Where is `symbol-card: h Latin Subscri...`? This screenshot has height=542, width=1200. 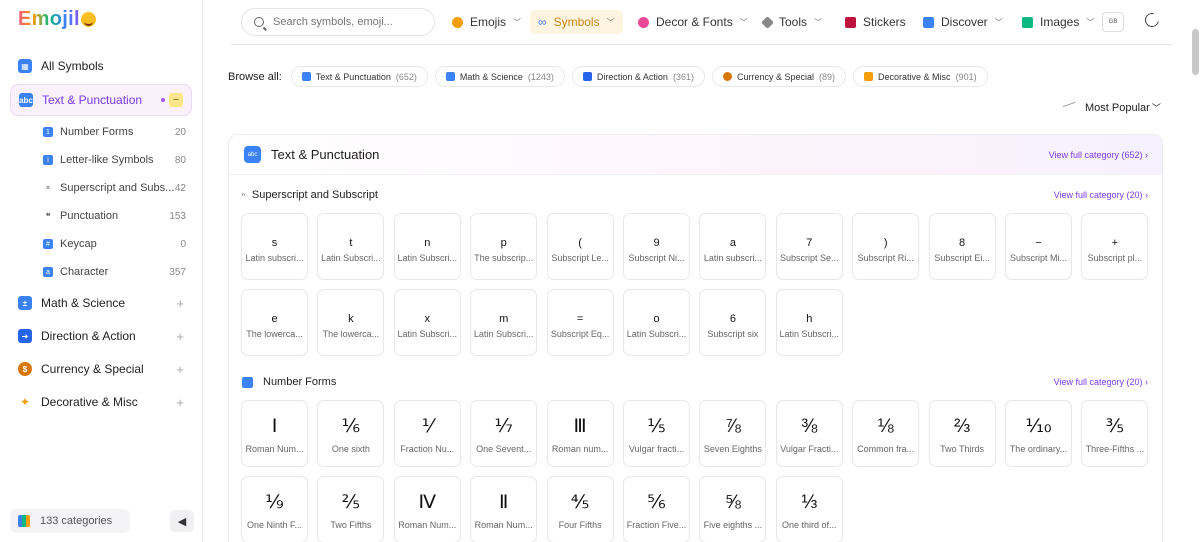 symbol-card: h Latin Subscri... is located at coordinates (809, 322).